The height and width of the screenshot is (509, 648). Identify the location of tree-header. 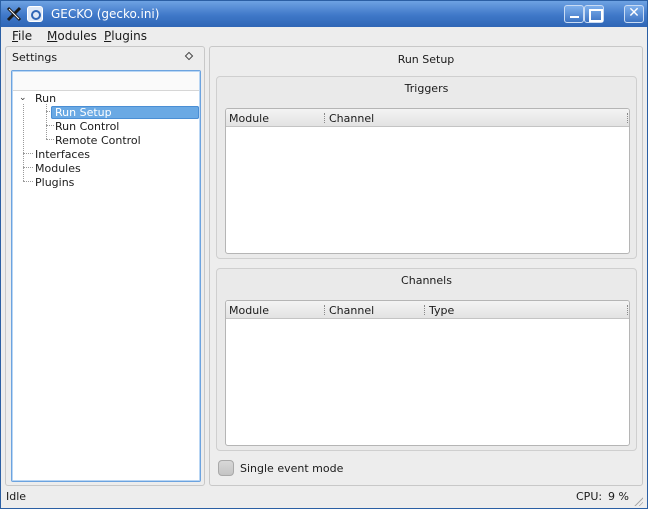
(106, 81).